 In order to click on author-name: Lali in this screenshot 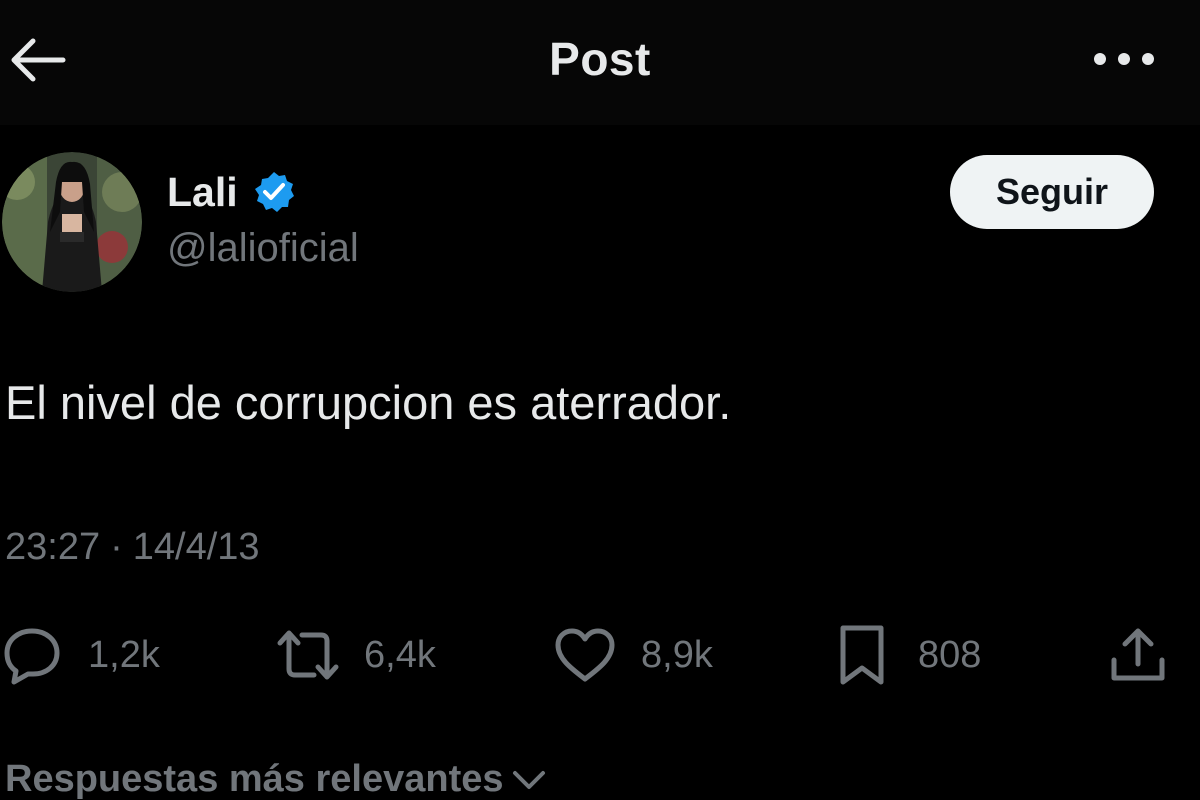, I will do `click(202, 192)`.